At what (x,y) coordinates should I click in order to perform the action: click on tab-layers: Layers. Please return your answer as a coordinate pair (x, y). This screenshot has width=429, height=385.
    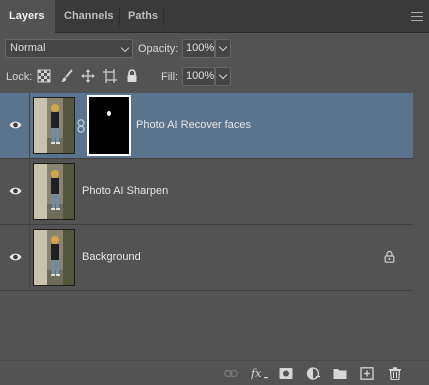
    Looking at the image, I should click on (27, 17).